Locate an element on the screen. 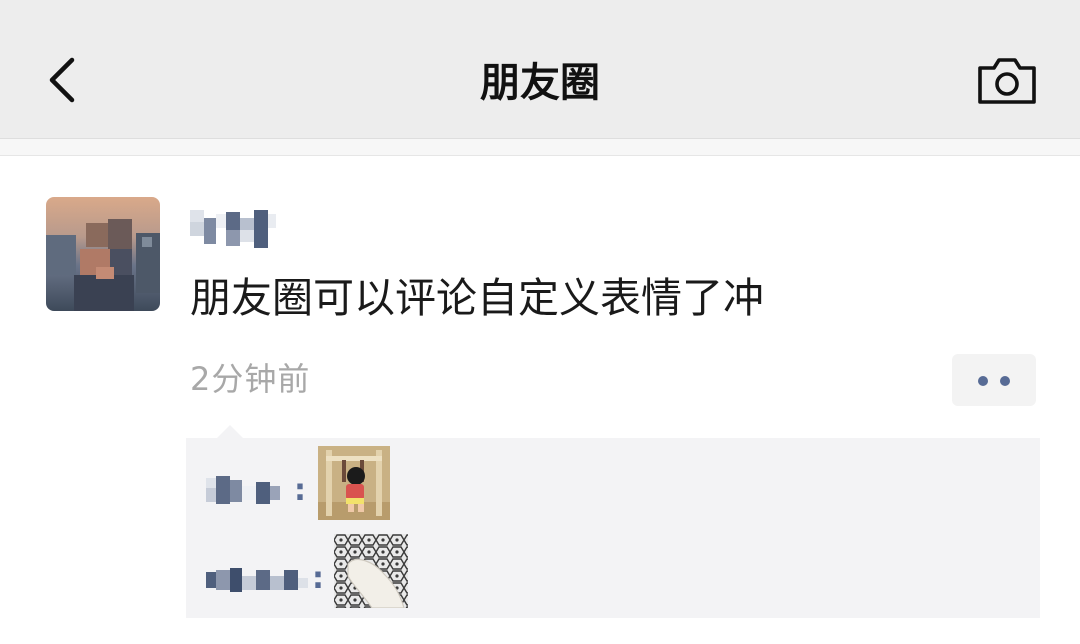  avatar is located at coordinates (103, 254).